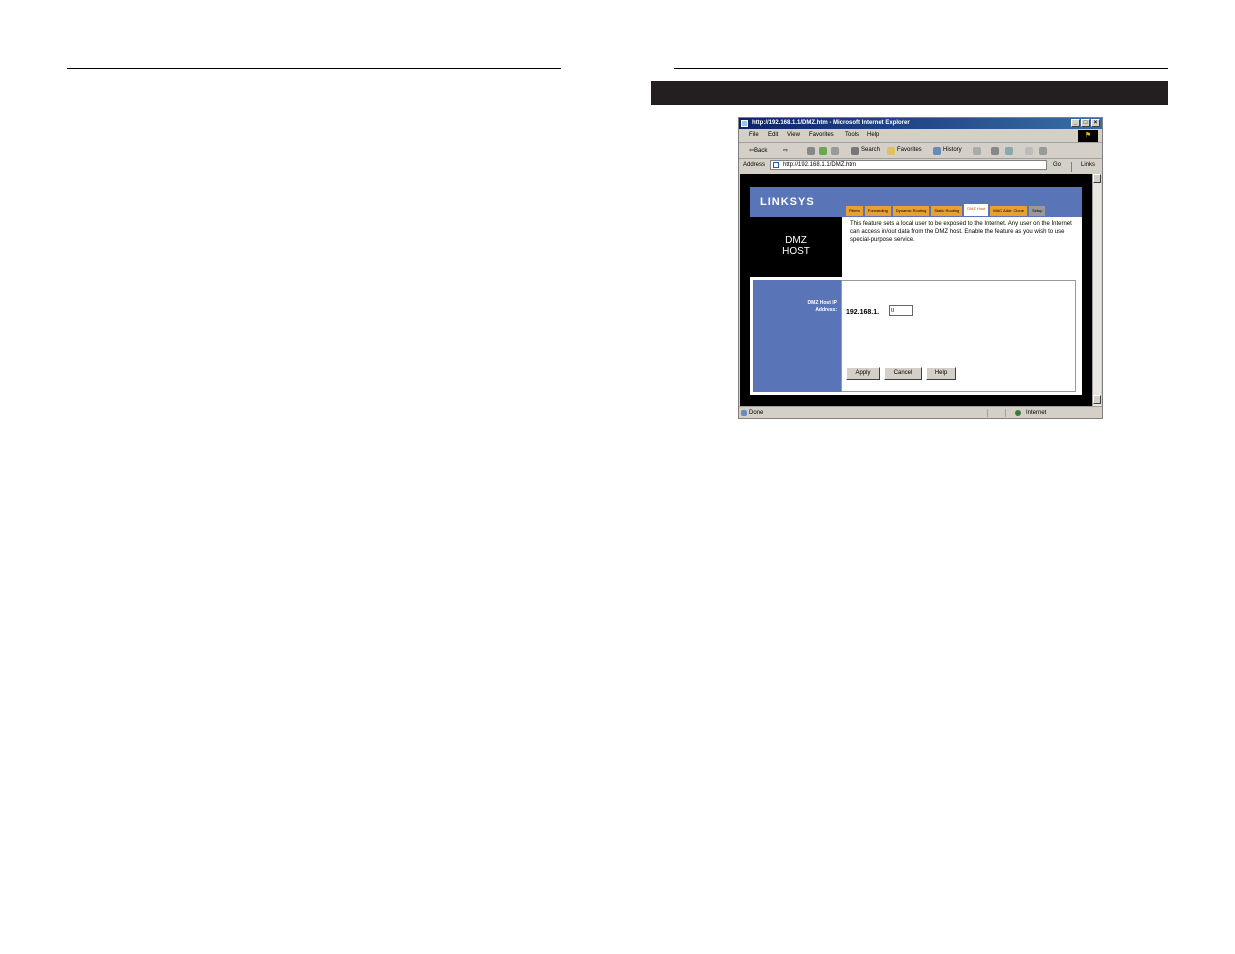 This screenshot has width=1235, height=954. I want to click on form-label-column: DMZ Host IP Address:, so click(797, 336).